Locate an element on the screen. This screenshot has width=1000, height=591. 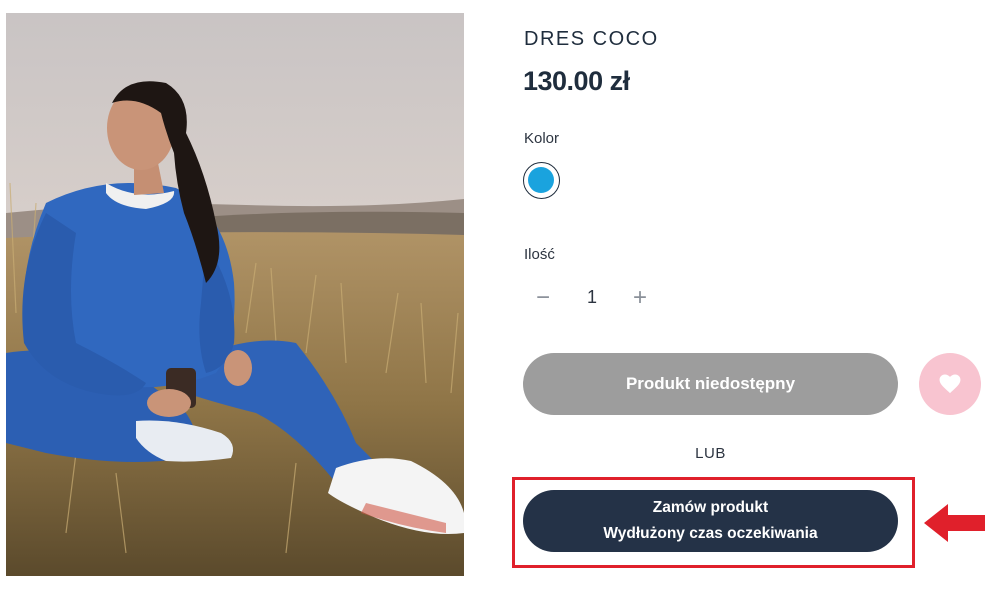
order-button-line2: Wydłużony czas oczekiwania is located at coordinates (710, 533).